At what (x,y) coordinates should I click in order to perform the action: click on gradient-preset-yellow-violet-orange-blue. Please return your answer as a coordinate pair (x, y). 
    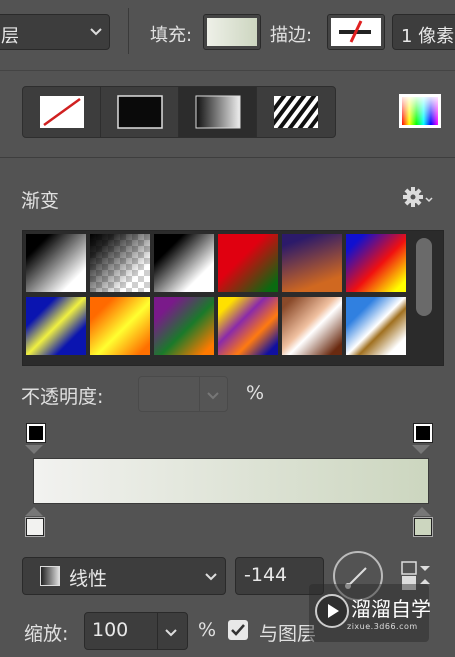
    Looking at the image, I should click on (248, 326).